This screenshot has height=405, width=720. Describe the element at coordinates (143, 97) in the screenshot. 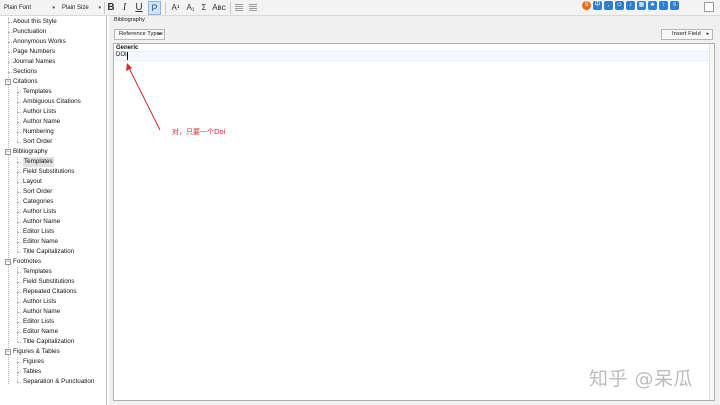

I see `annotation-arrow` at that location.